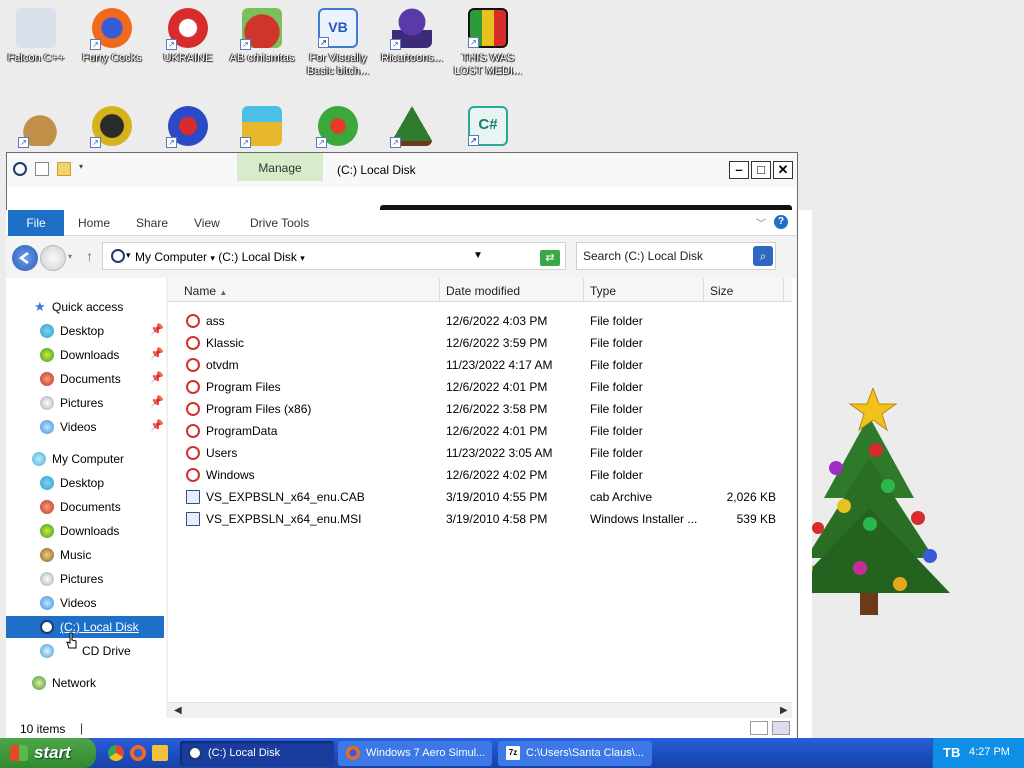  What do you see at coordinates (85, 427) in the screenshot?
I see `nav-quick-videos: Videos 📌` at bounding box center [85, 427].